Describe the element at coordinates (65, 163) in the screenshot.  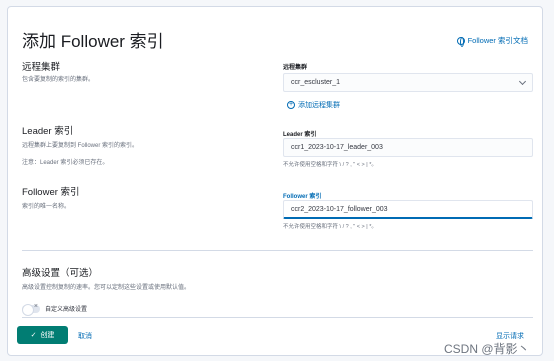
I see `leader-index-note: 注意：Leader 索引必须已存在。` at that location.